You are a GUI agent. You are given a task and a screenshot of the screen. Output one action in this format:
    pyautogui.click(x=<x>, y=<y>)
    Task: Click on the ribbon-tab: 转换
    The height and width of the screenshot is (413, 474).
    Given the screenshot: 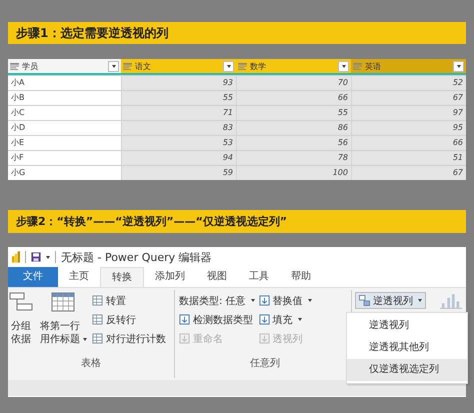 What is the action you would take?
    pyautogui.click(x=122, y=277)
    